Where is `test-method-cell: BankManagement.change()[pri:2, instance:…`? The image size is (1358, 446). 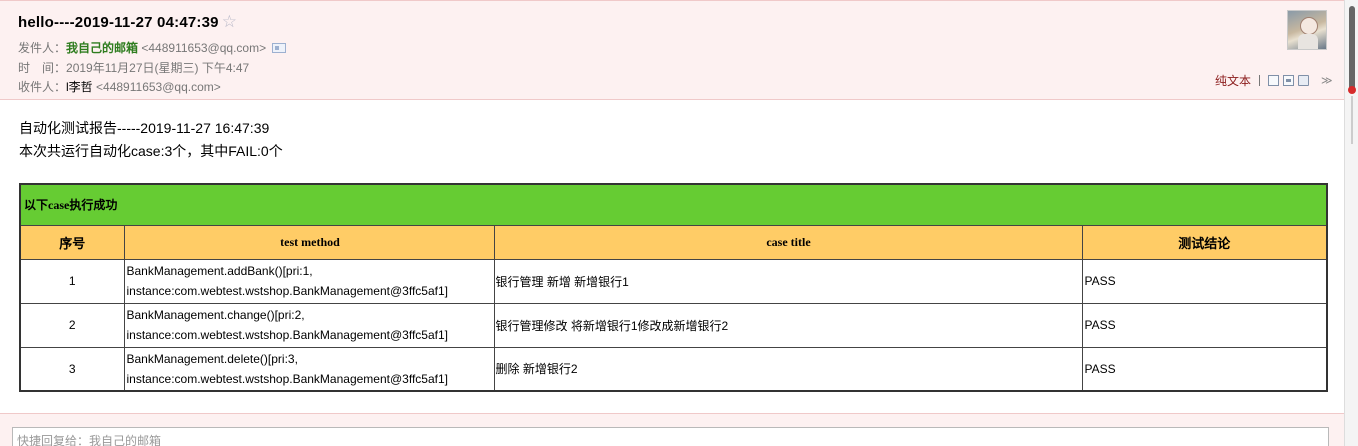
test-method-cell: BankManagement.change()[pri:2, instance:… is located at coordinates (309, 325).